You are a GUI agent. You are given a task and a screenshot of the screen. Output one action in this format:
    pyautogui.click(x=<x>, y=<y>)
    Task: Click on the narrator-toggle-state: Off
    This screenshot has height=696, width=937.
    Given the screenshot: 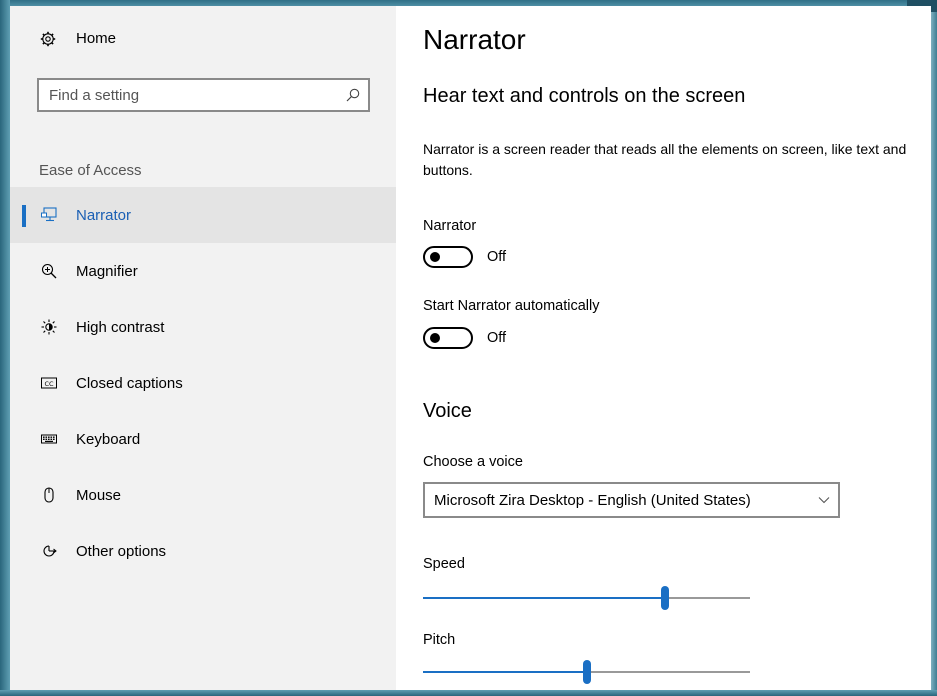 What is the action you would take?
    pyautogui.click(x=497, y=257)
    